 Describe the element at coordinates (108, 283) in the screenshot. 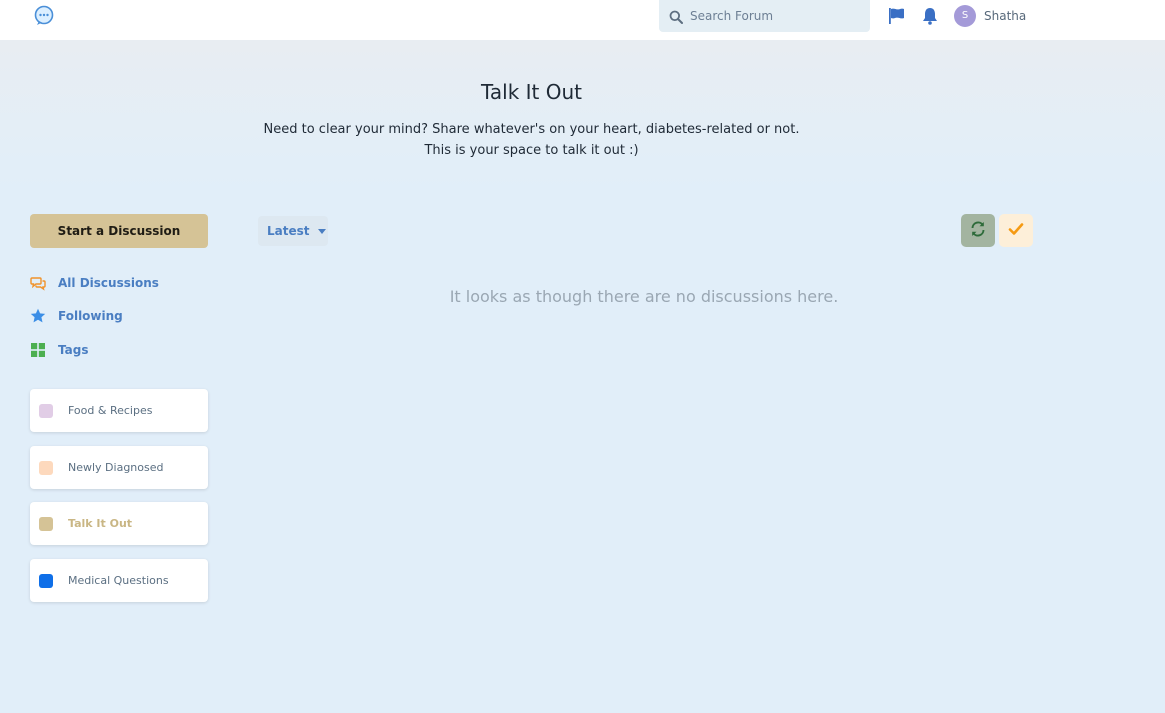

I see `nav-label: All Discussions` at that location.